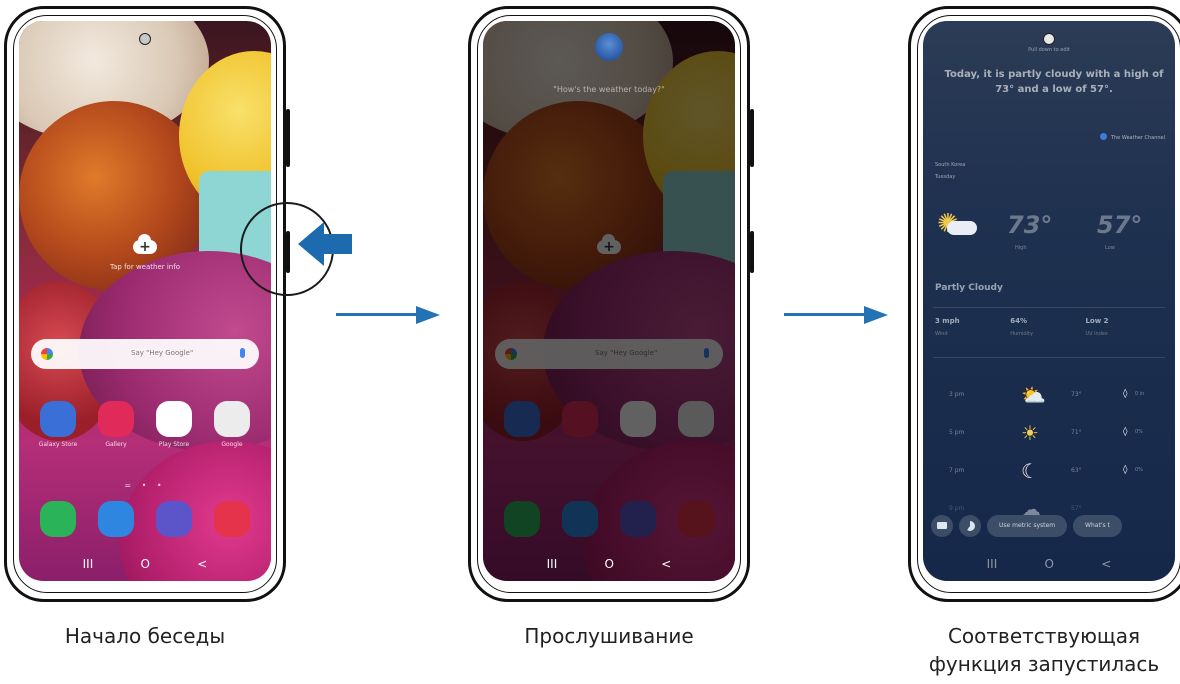  Describe the element at coordinates (1044, 650) in the screenshot. I see `caption-function-launched: Соответствующая функция запустилась` at that location.